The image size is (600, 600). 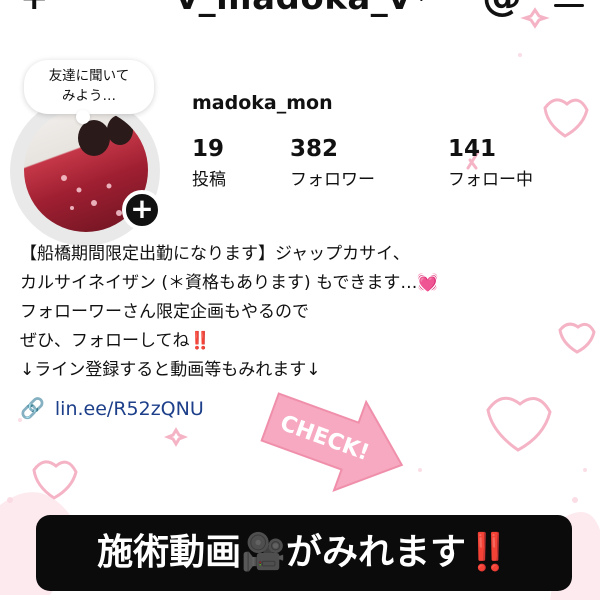 What do you see at coordinates (209, 163) in the screenshot?
I see `stat-posts: 19 投稿` at bounding box center [209, 163].